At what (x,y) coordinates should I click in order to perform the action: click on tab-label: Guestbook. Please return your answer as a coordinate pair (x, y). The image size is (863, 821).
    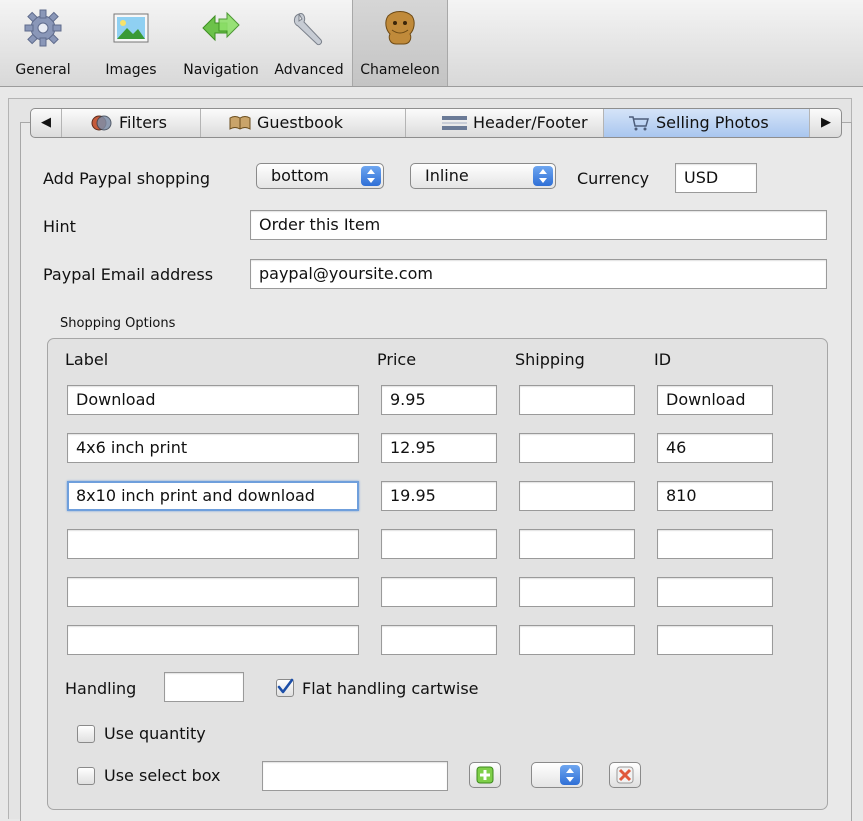
    Looking at the image, I should click on (300, 122).